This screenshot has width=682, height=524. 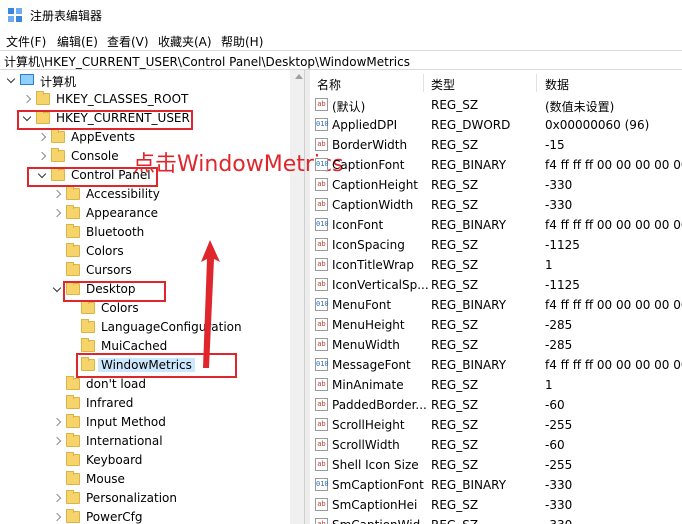 I want to click on value-data: -330, so click(x=559, y=505).